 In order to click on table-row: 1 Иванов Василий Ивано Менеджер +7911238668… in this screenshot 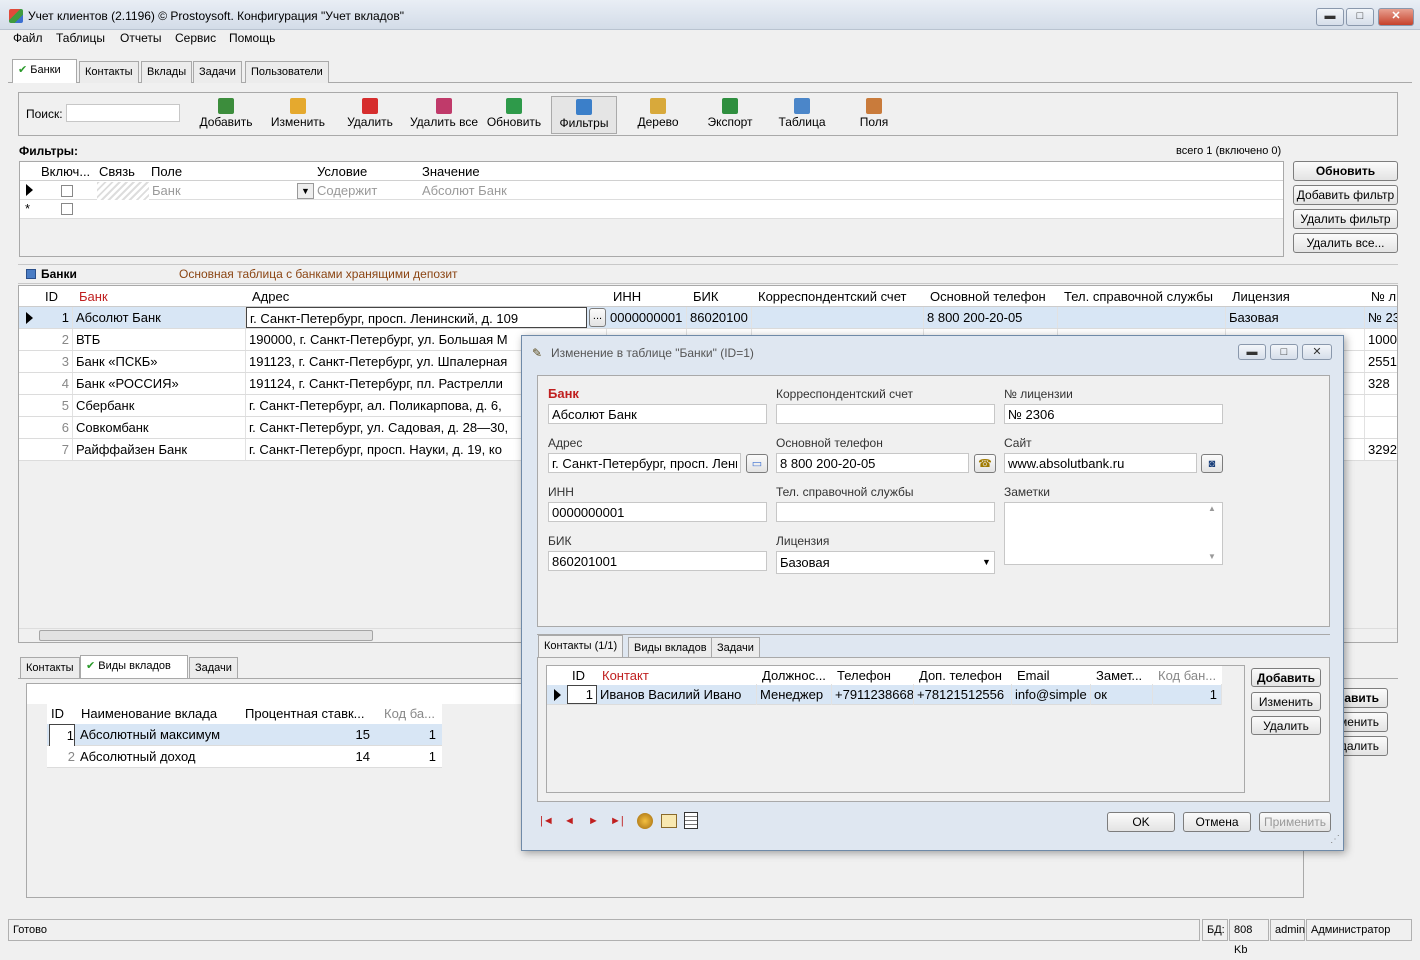, I will do `click(884, 694)`.